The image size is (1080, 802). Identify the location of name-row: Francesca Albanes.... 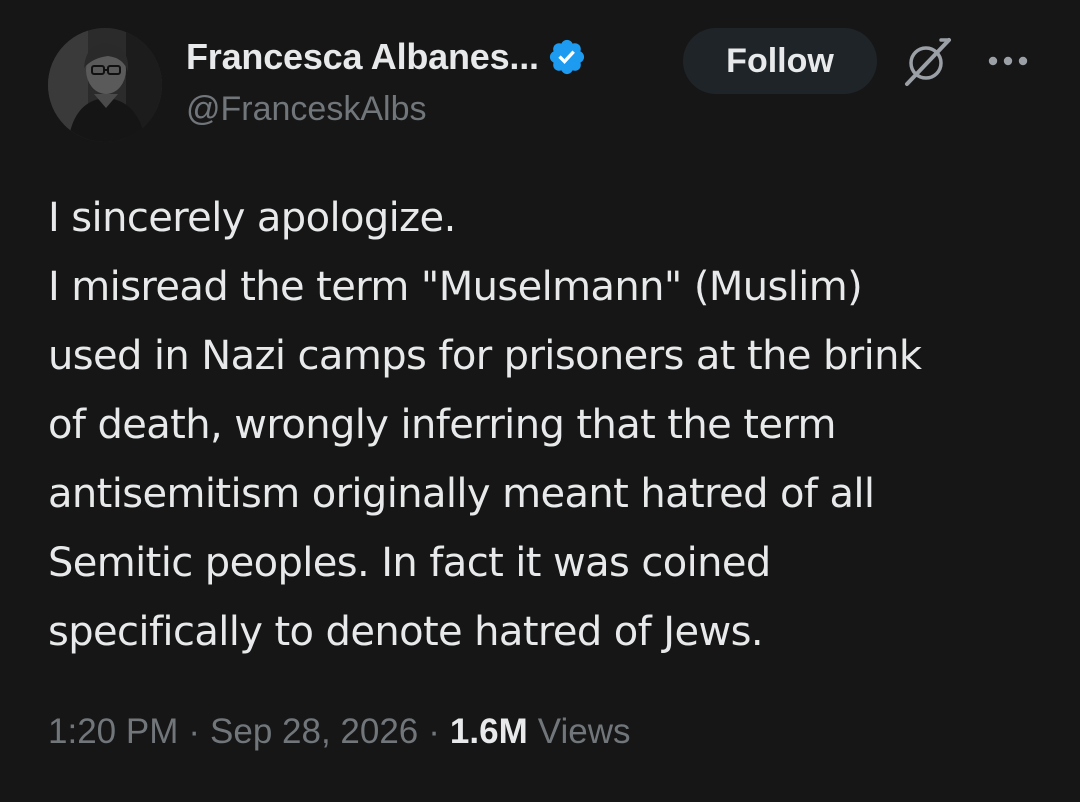
(386, 57).